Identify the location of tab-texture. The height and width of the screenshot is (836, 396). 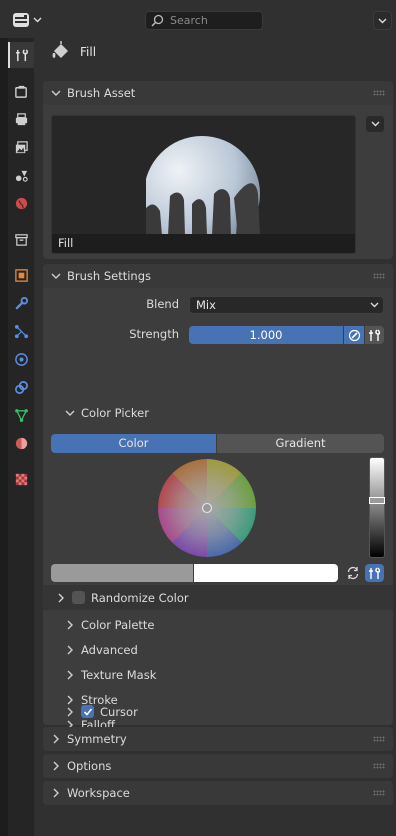
(21, 479).